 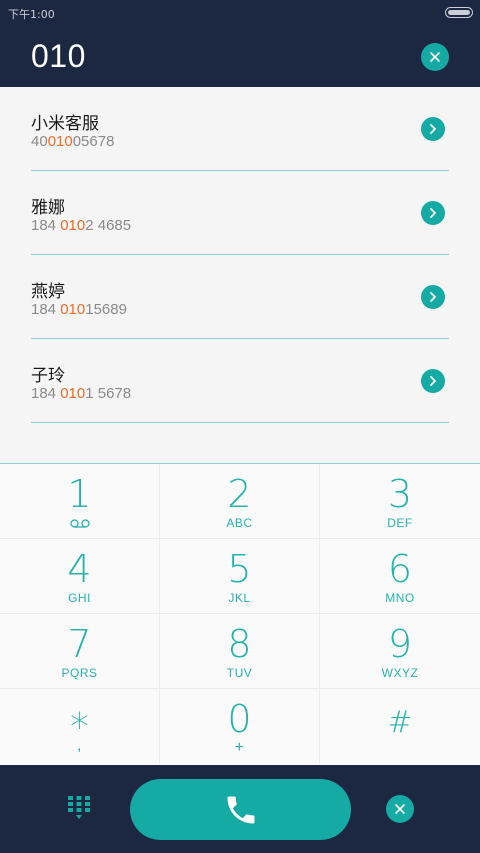 I want to click on status-time: 下午1:00, so click(x=31, y=14).